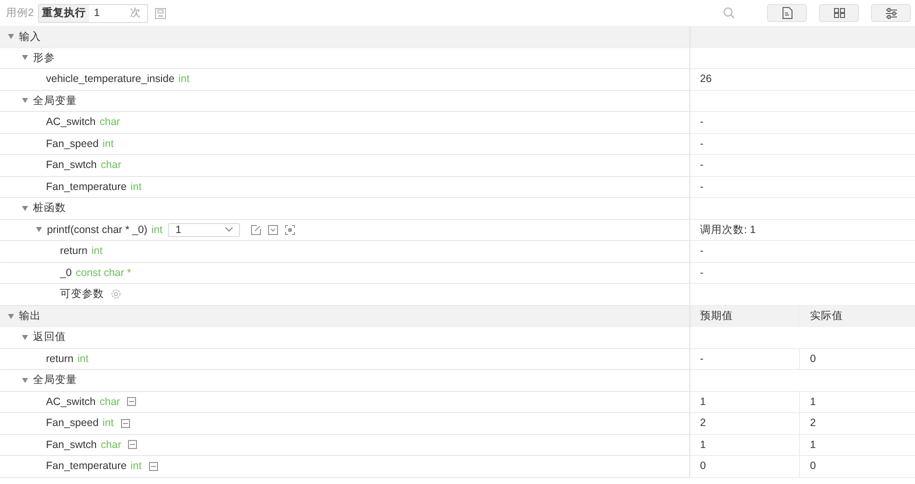 The width and height of the screenshot is (915, 484). I want to click on group-label: 输出, so click(30, 316).